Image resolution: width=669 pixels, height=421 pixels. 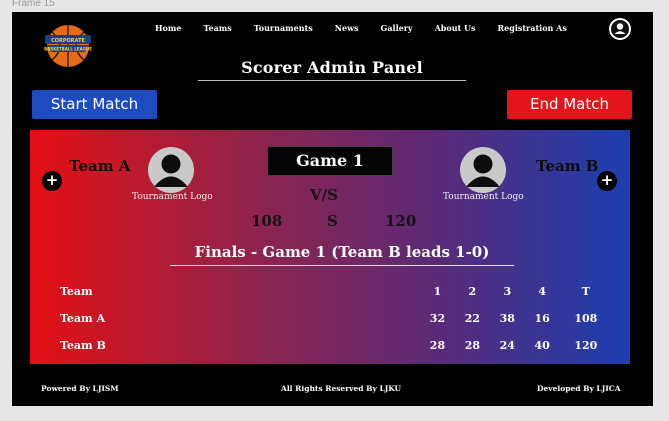 What do you see at coordinates (620, 29) in the screenshot?
I see `user-icon` at bounding box center [620, 29].